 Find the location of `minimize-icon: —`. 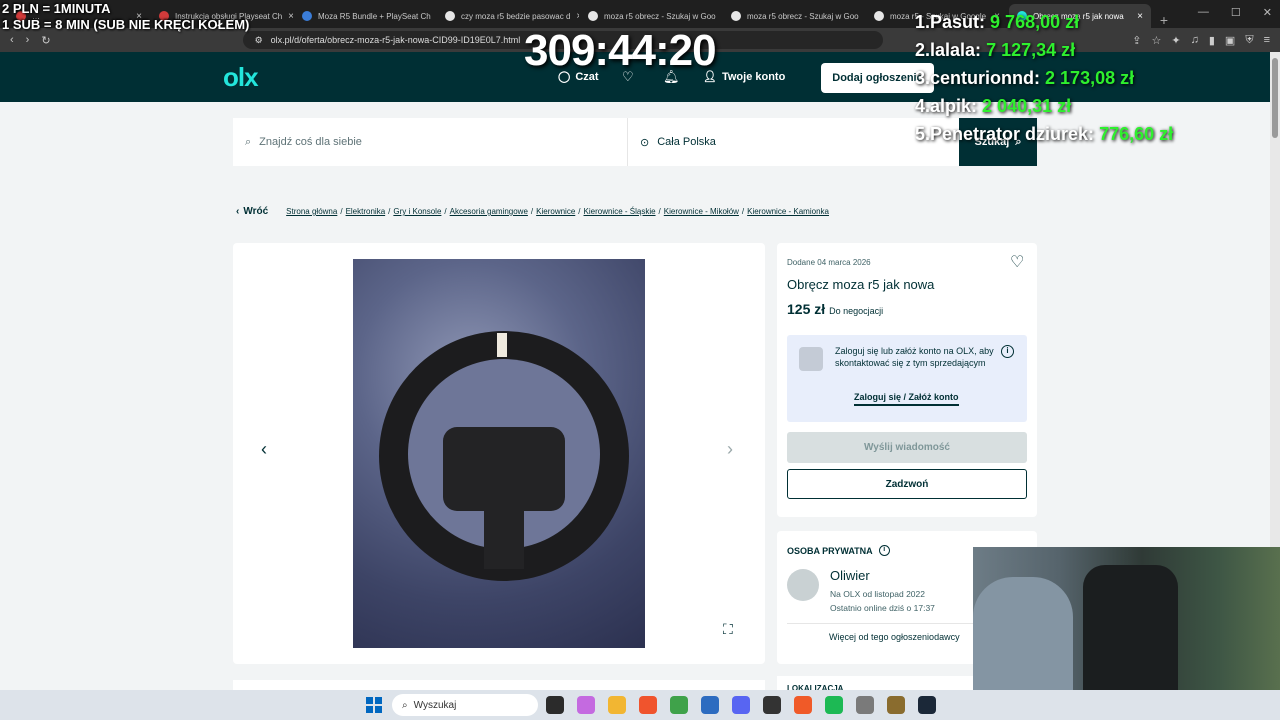

minimize-icon: — is located at coordinates (1203, 12).